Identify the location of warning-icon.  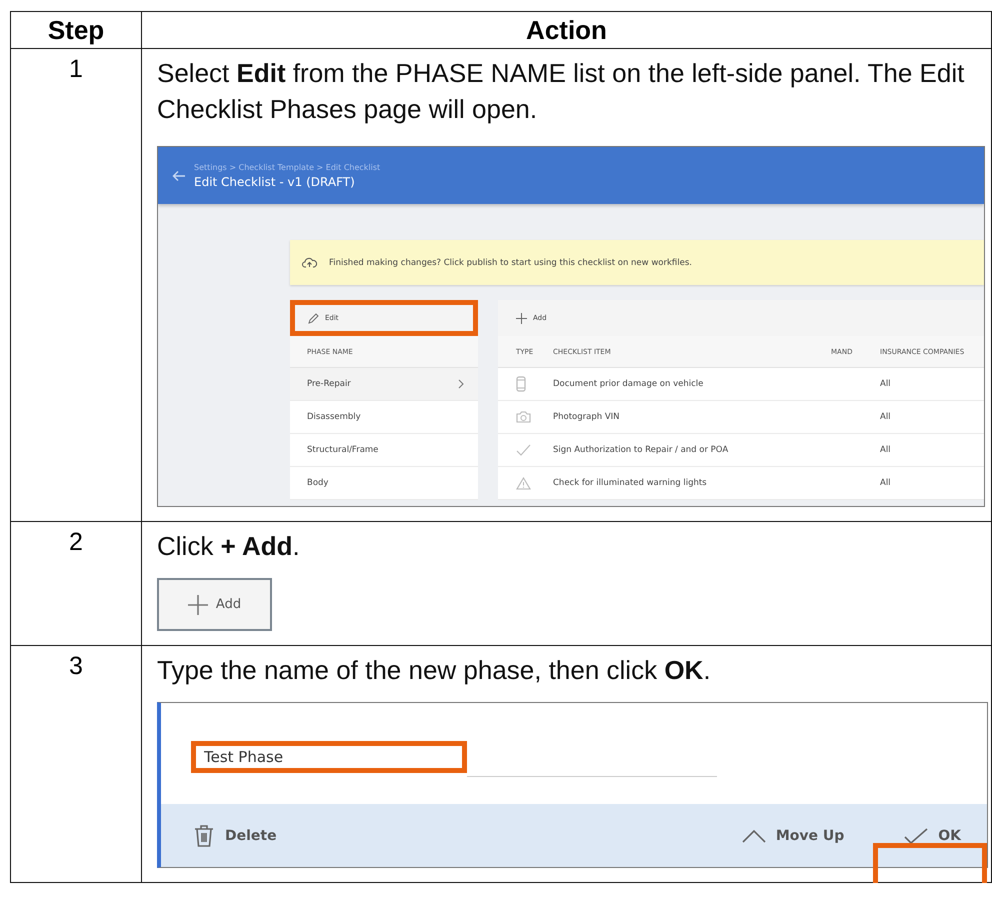
(523, 483).